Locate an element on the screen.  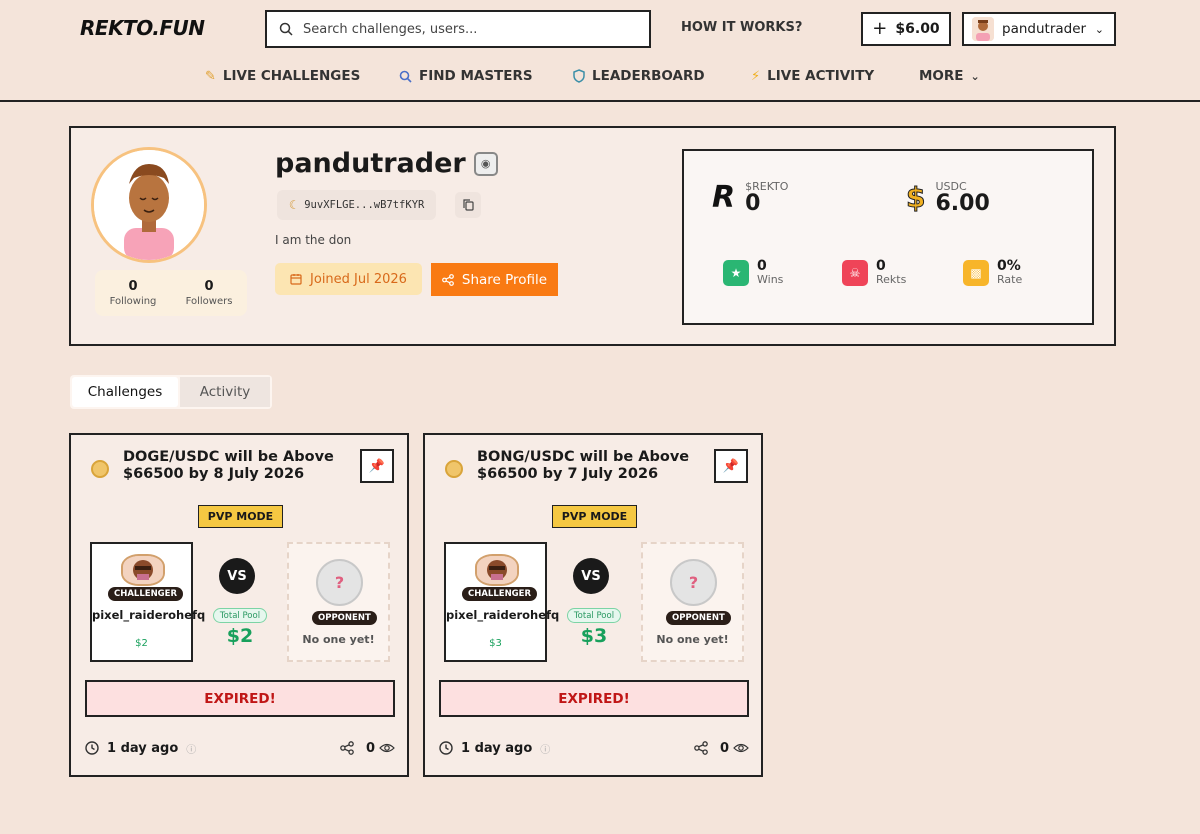
following-stat: 0 Following is located at coordinates (133, 293).